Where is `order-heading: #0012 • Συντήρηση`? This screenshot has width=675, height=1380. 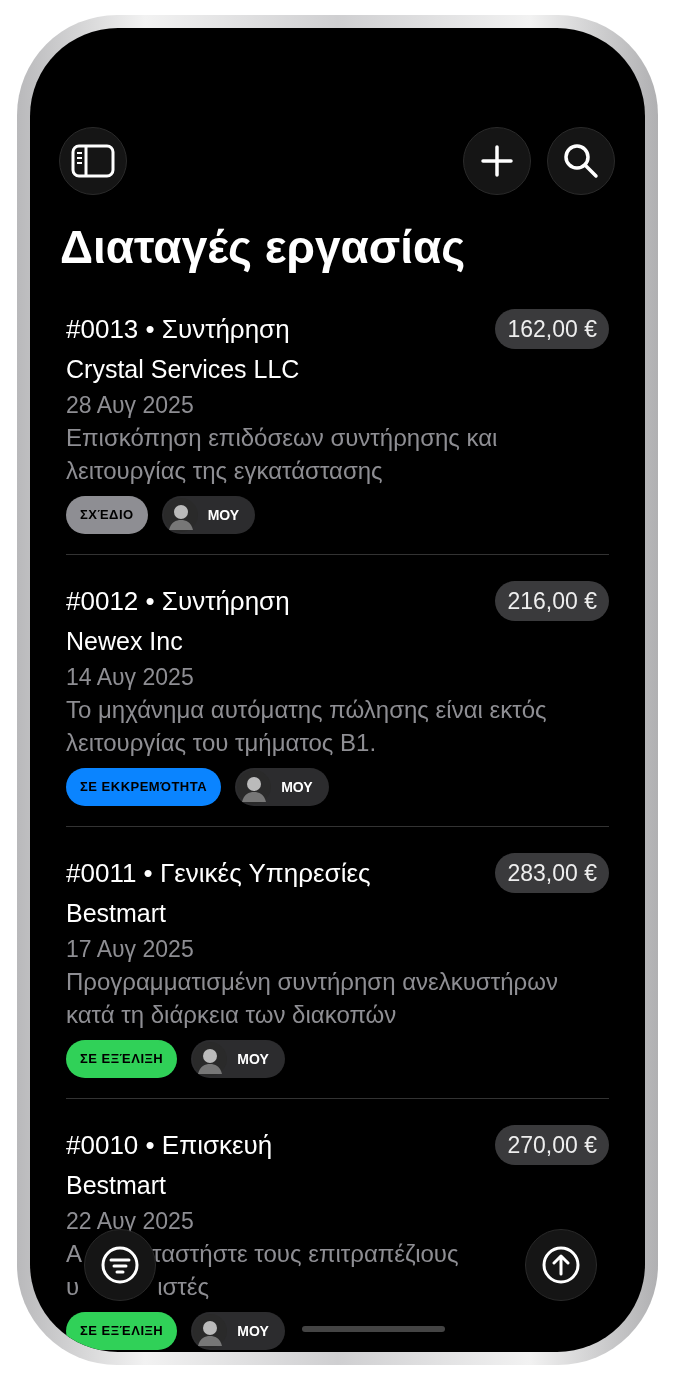
order-heading: #0012 • Συντήρηση is located at coordinates (178, 601).